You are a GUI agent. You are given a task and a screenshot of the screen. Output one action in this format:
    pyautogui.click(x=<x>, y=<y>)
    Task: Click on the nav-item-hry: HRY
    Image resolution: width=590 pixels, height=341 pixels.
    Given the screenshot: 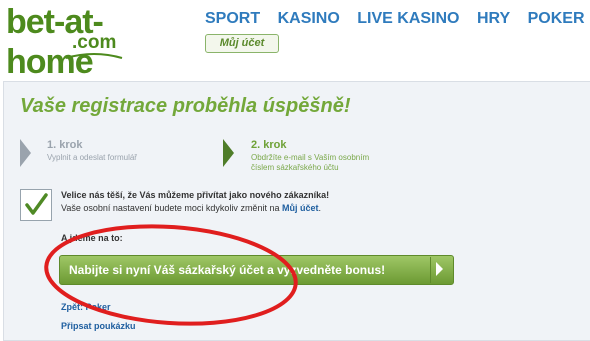 What is the action you would take?
    pyautogui.click(x=493, y=18)
    